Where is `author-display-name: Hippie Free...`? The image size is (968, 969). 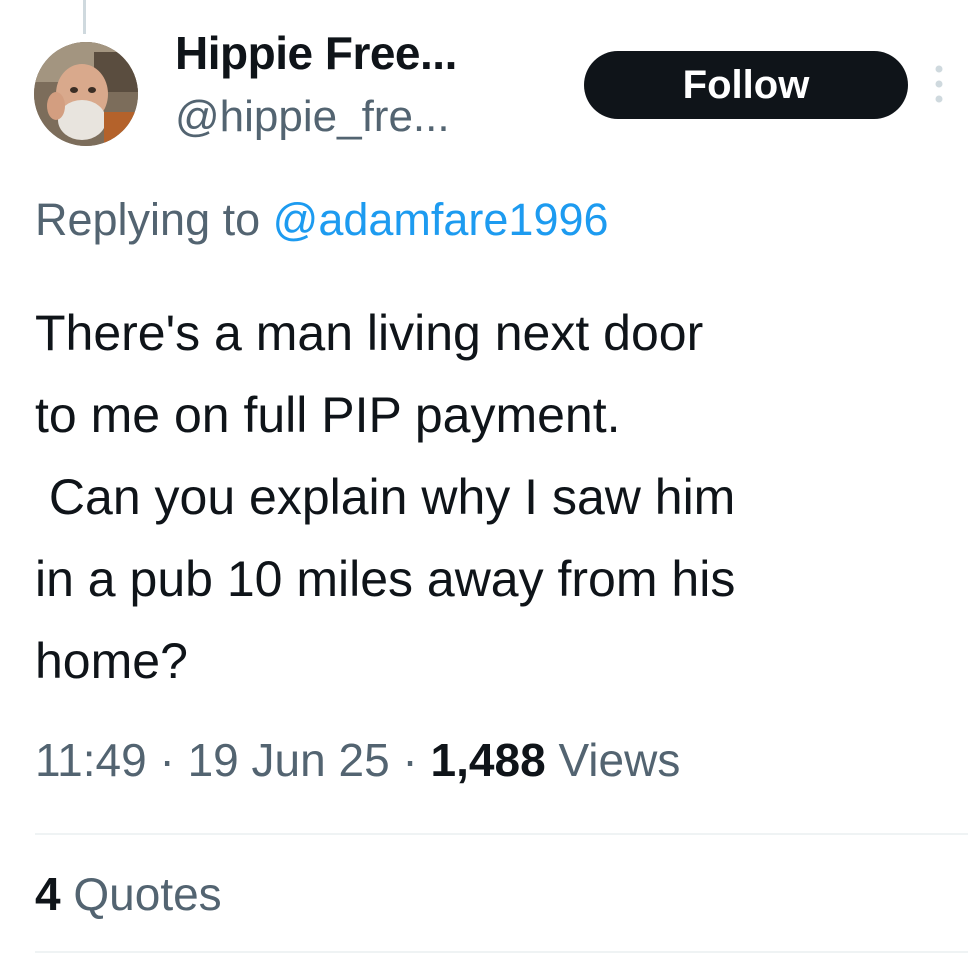
author-display-name: Hippie Free... is located at coordinates (316, 53).